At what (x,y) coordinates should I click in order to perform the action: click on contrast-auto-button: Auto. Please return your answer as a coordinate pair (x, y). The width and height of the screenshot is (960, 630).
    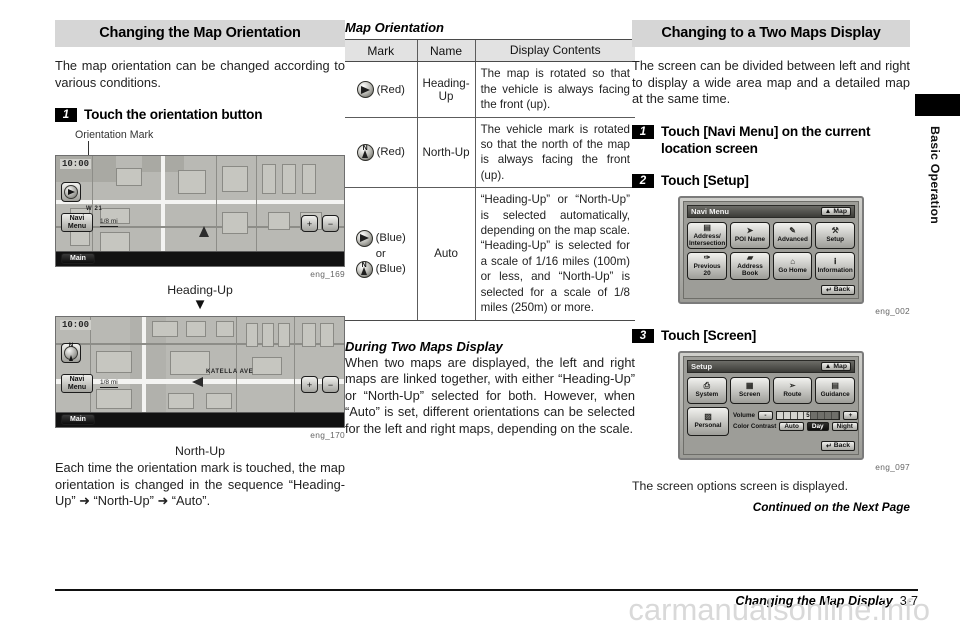
    Looking at the image, I should click on (791, 427).